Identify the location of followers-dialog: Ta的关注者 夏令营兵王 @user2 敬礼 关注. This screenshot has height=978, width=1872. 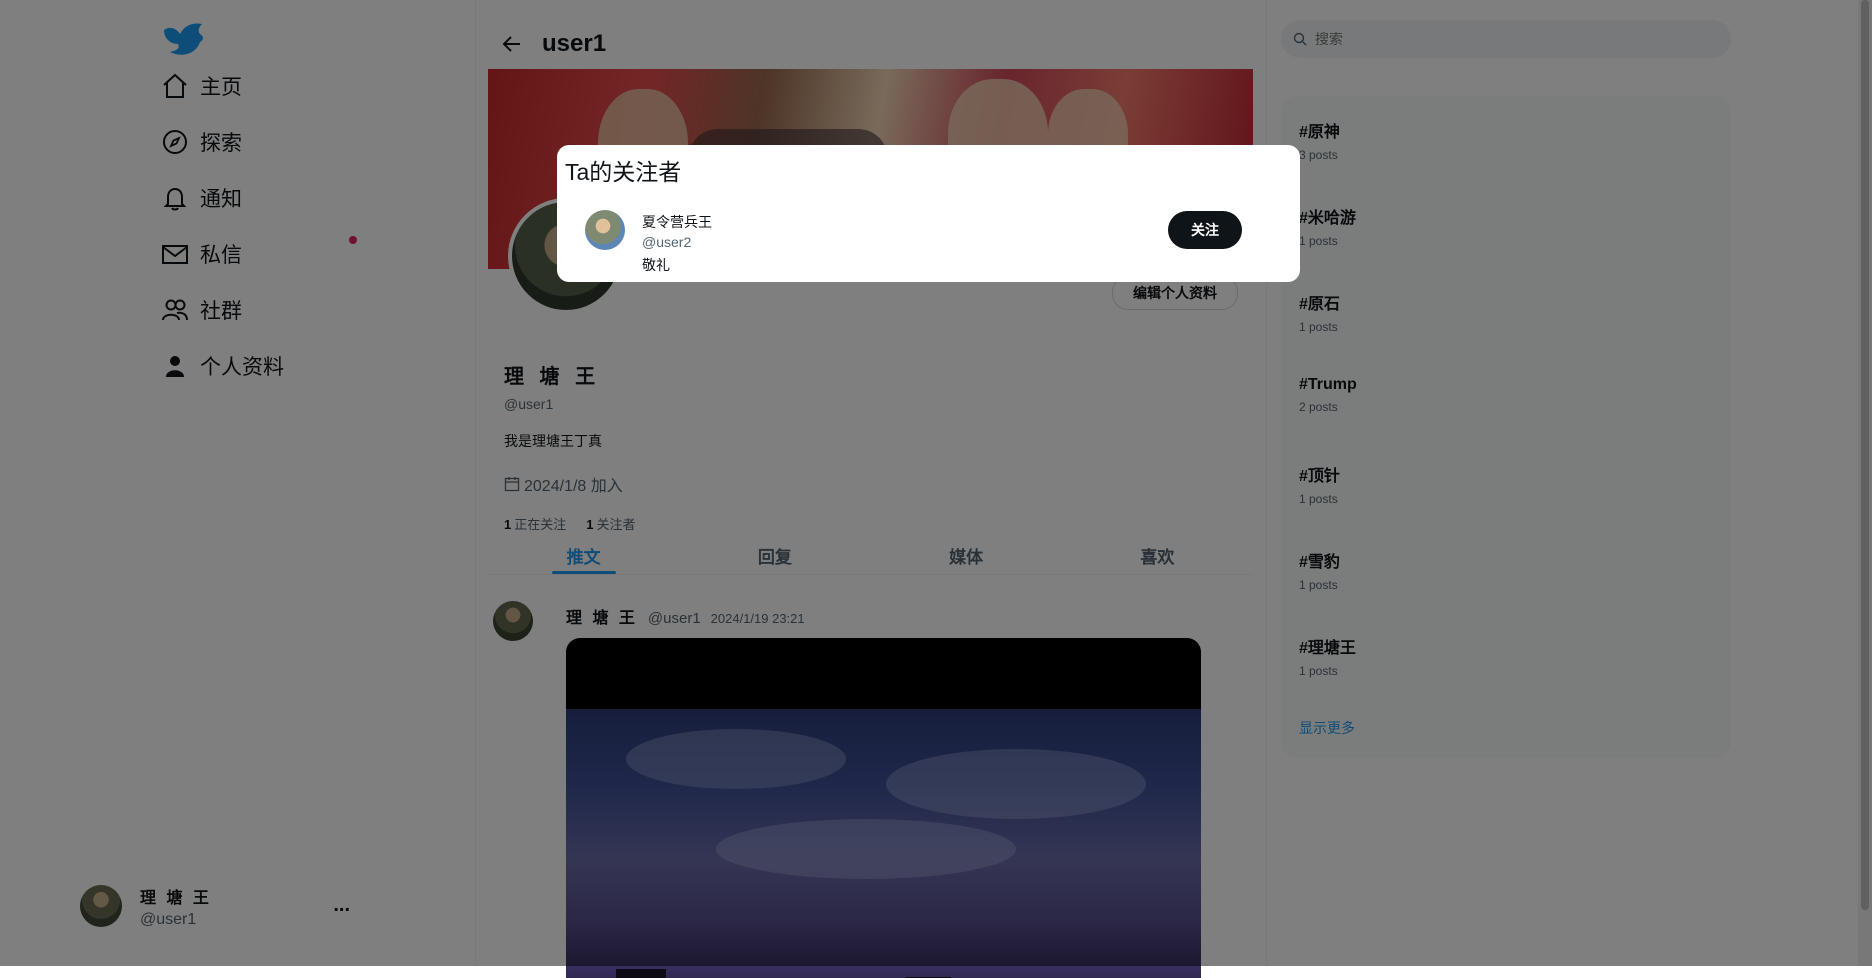
(928, 213).